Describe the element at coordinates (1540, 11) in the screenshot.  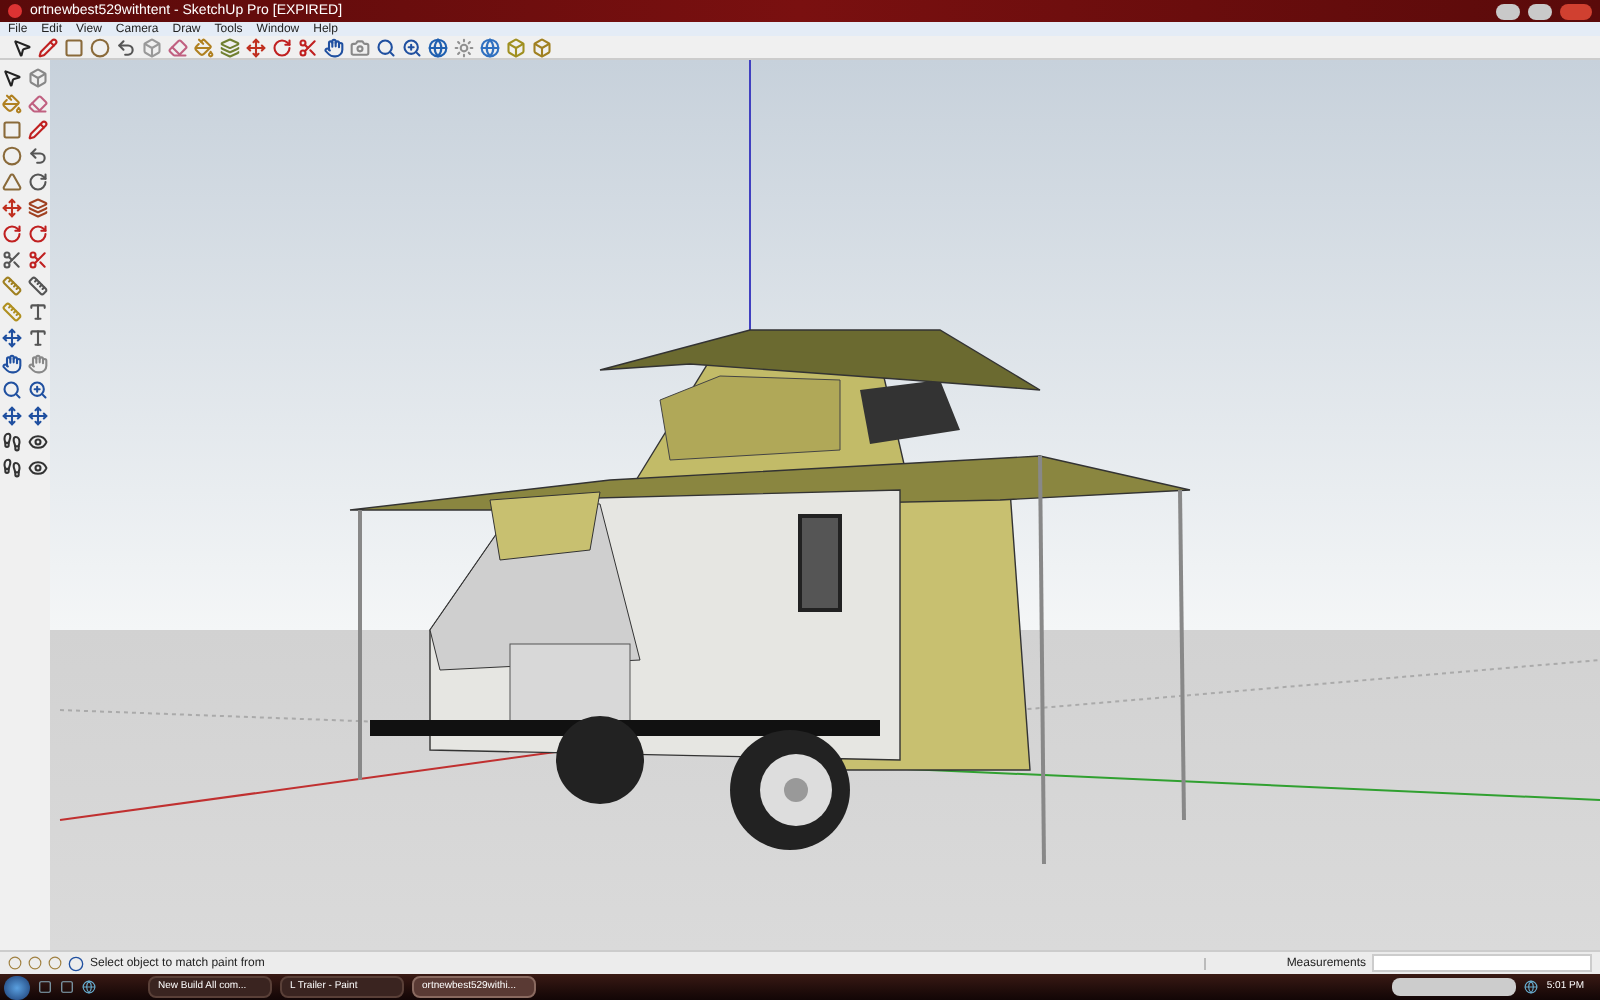
I see `maximize-icon` at that location.